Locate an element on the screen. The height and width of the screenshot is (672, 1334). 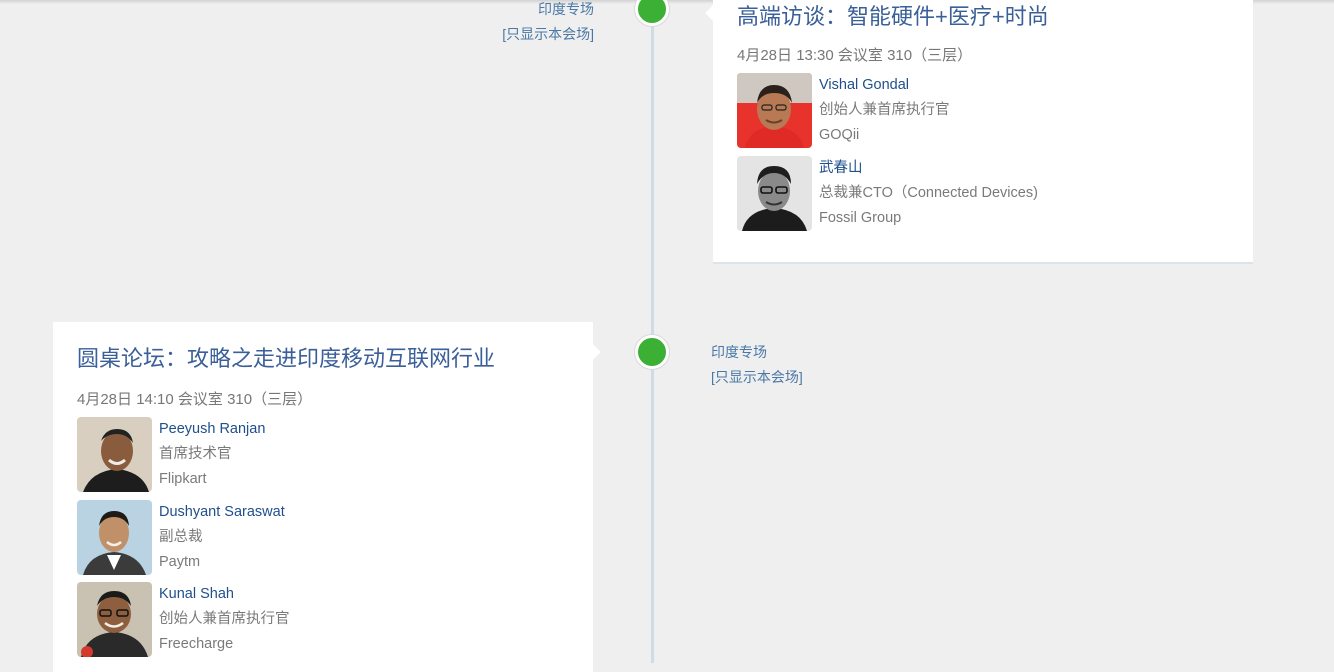
session-title: 圆桌论坛：攻略之走进印度移动互联网行业 is located at coordinates (286, 359).